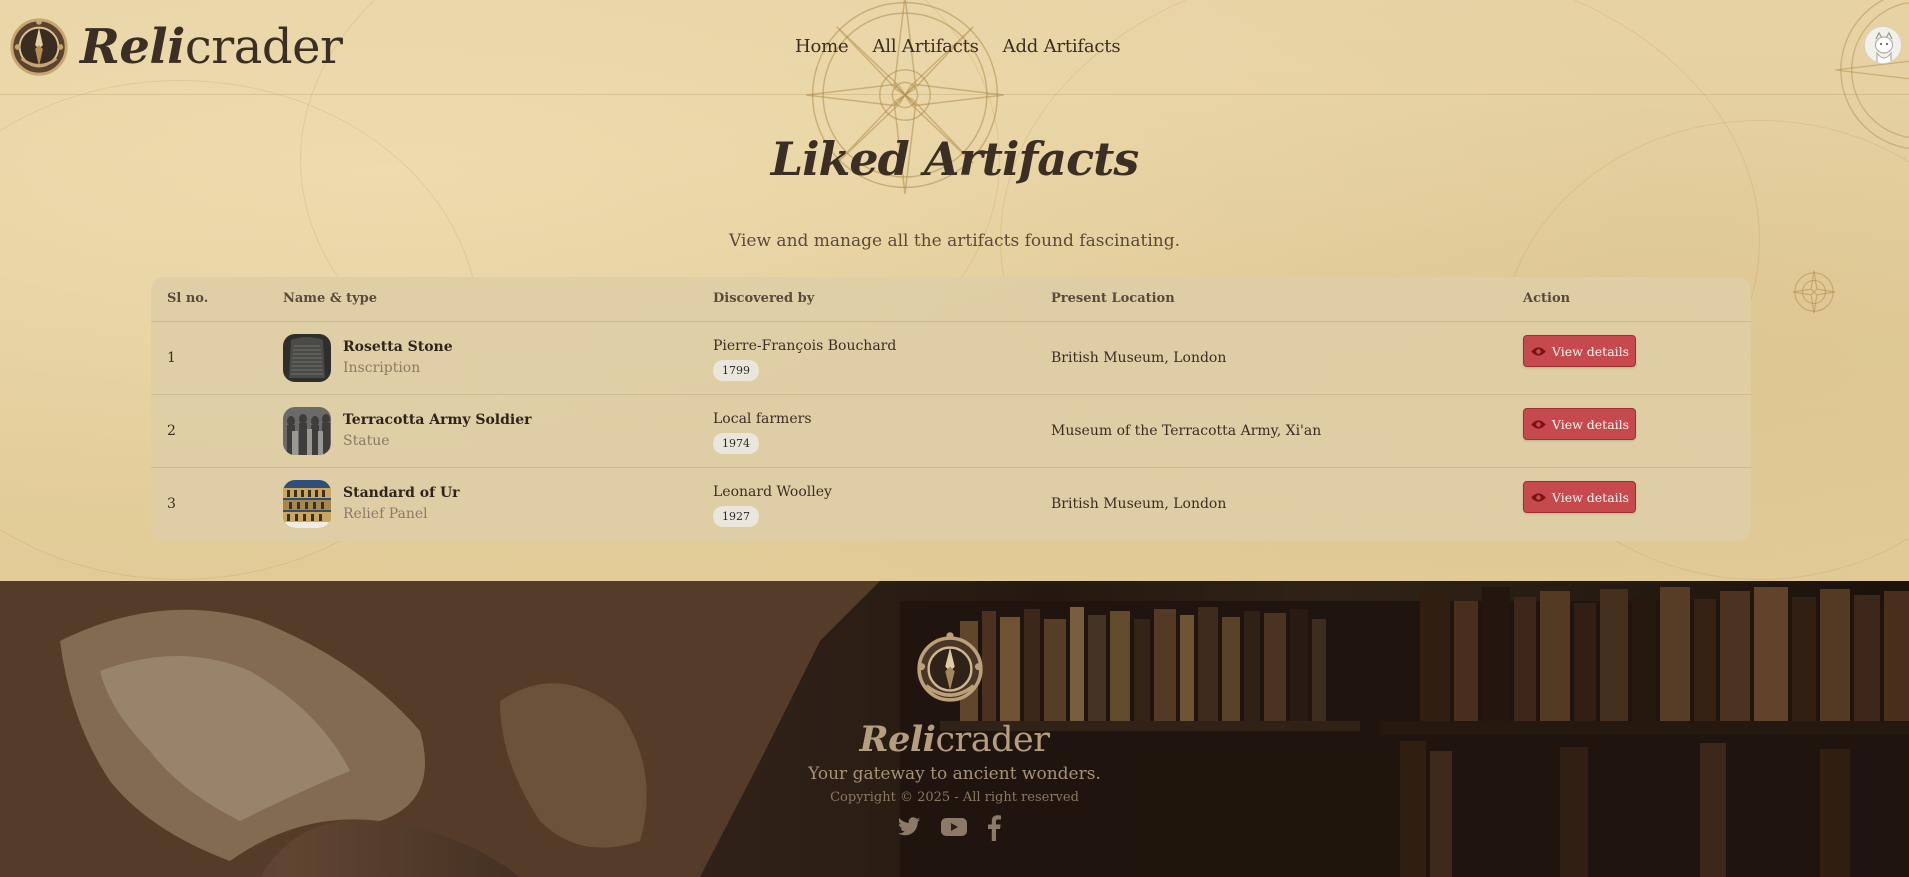 Image resolution: width=1909 pixels, height=877 pixels. Describe the element at coordinates (950, 667) in the screenshot. I see `footer-compass-logo-icon` at that location.